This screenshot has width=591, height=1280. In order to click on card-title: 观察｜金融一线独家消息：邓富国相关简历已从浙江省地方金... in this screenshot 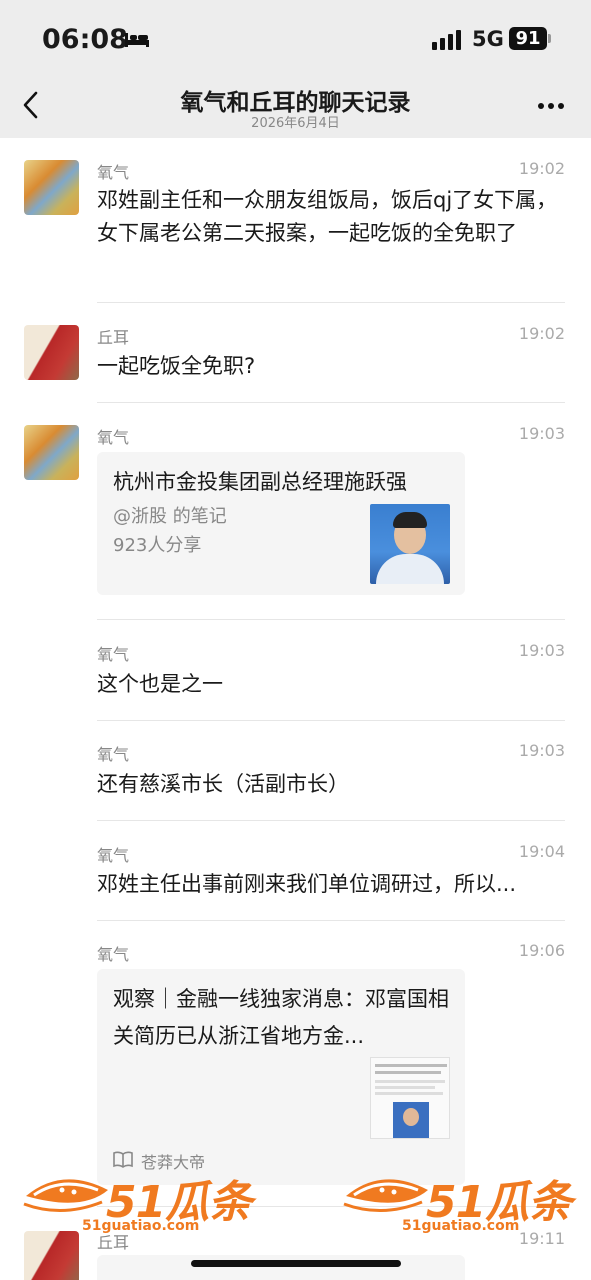, I will do `click(281, 1017)`.